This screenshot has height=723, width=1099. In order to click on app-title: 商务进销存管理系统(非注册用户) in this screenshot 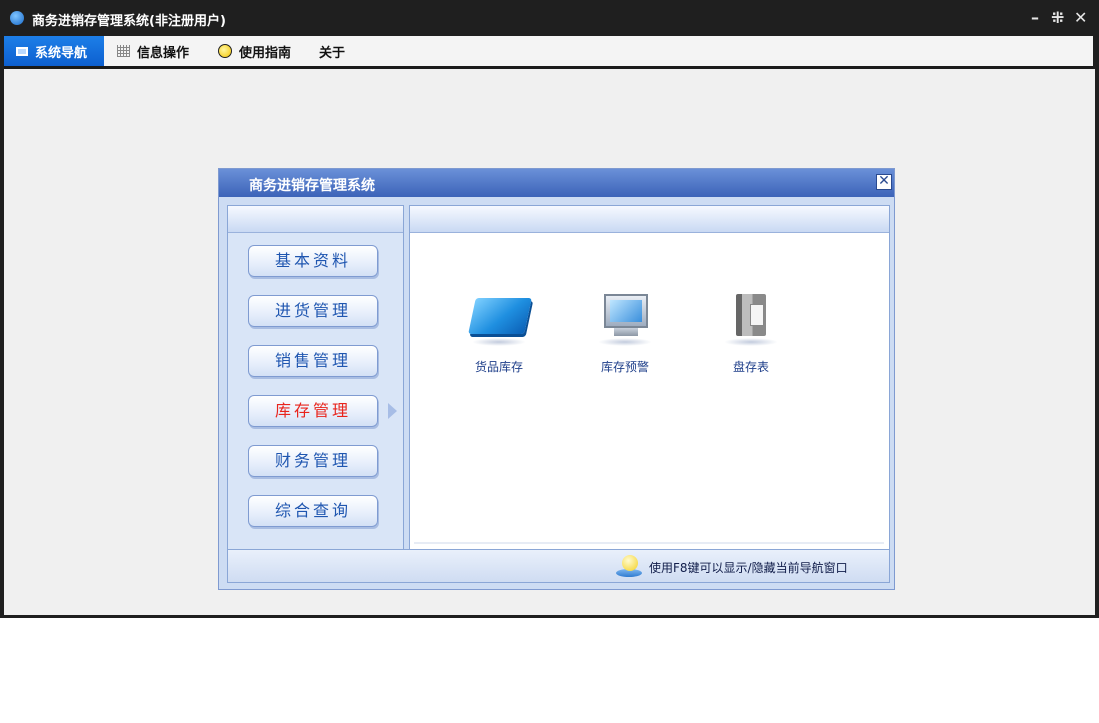, I will do `click(129, 21)`.